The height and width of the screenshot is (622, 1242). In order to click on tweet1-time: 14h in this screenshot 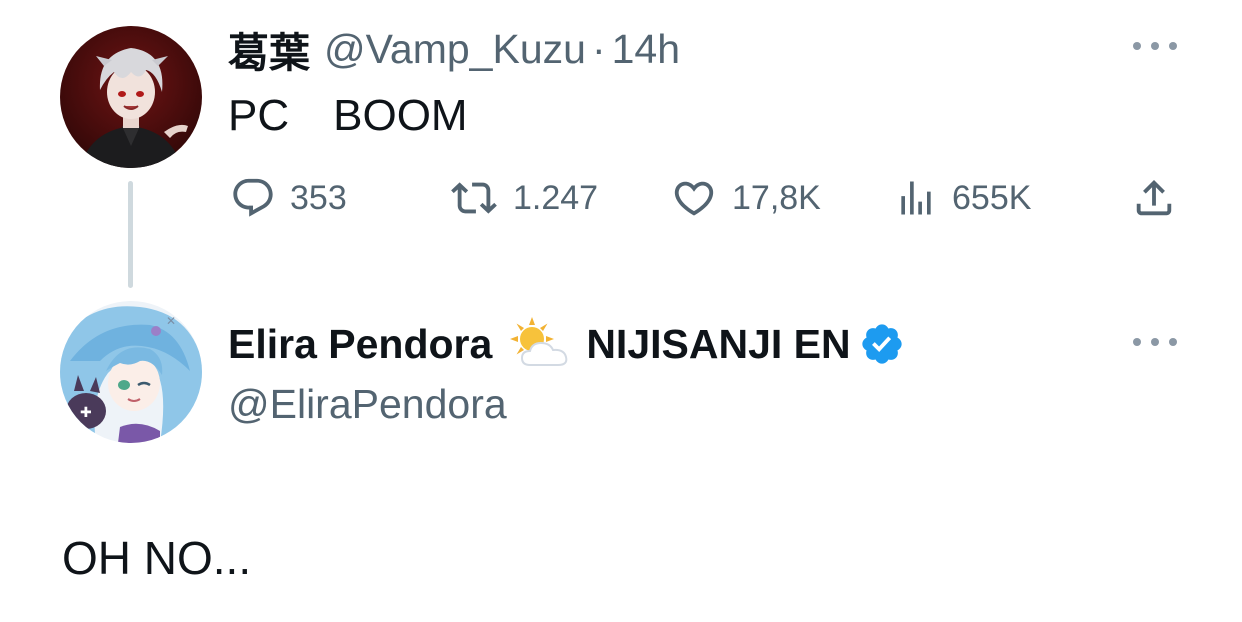, I will do `click(646, 49)`.